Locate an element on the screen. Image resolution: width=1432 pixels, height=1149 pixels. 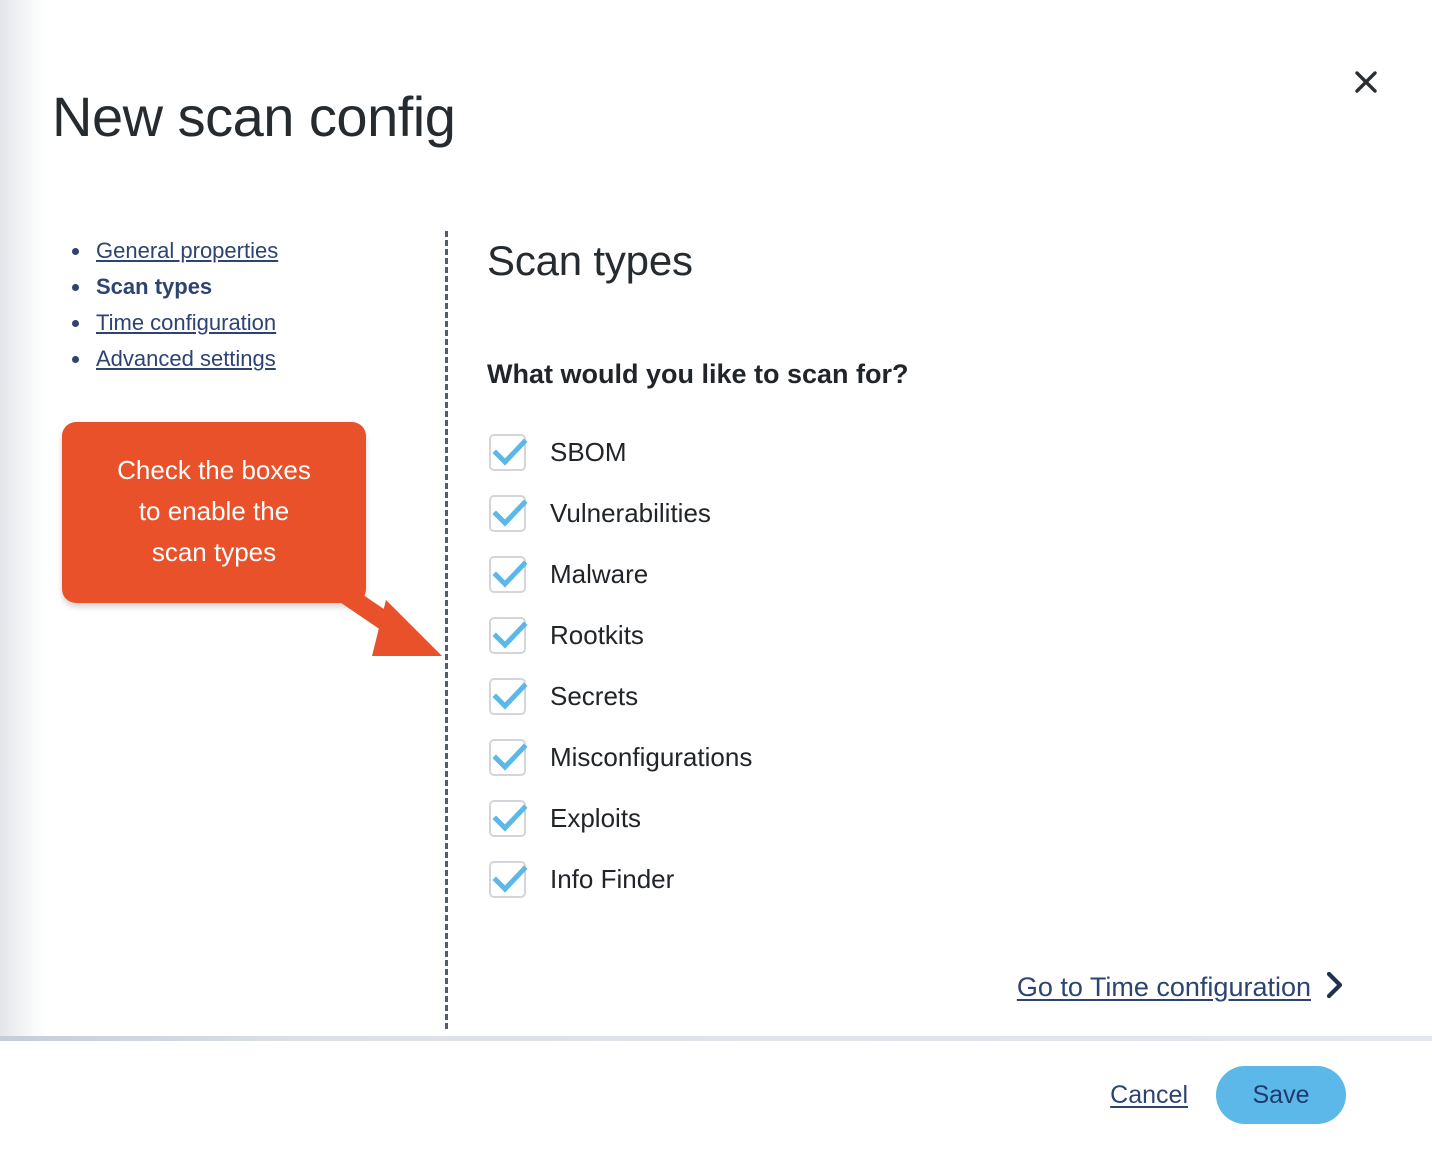
scan-type-label: Misconfigurations is located at coordinates (651, 757).